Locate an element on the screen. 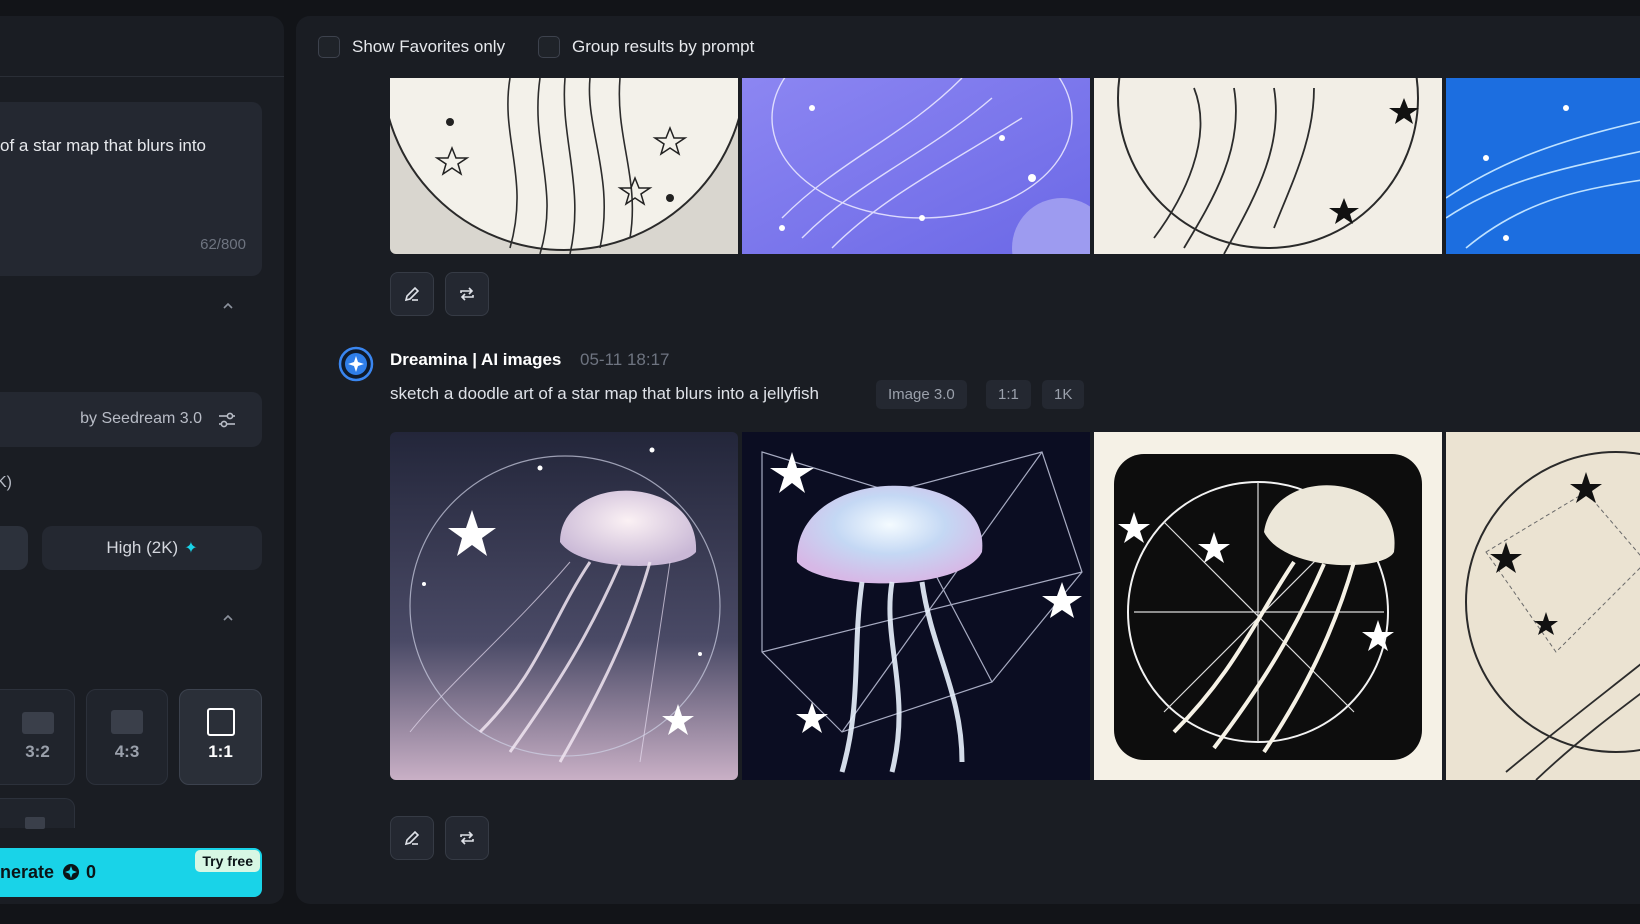  favorites-label: Show Favorites only is located at coordinates (429, 46).